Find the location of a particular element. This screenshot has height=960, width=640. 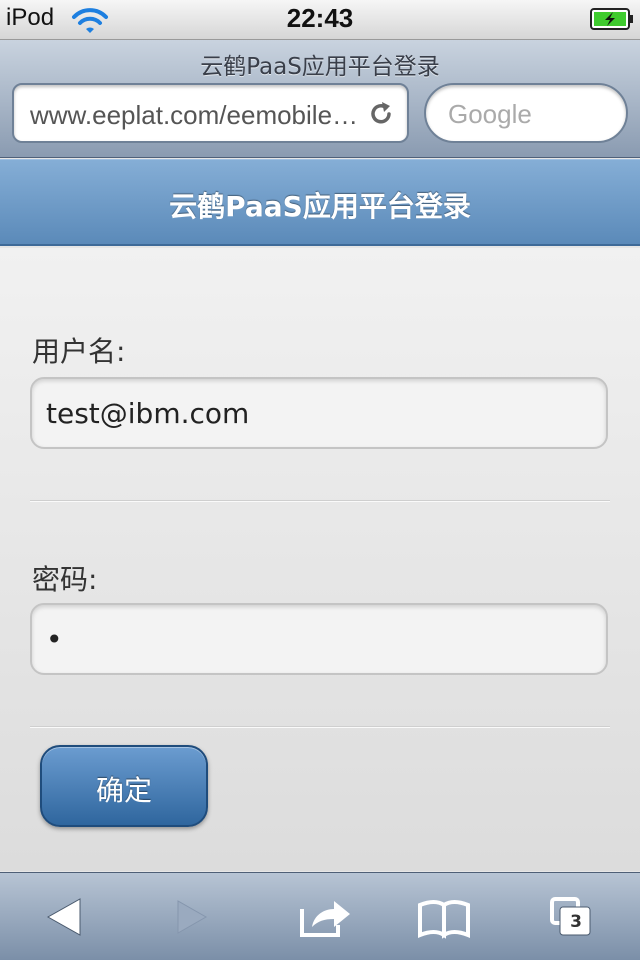

search-input is located at coordinates (528, 114).